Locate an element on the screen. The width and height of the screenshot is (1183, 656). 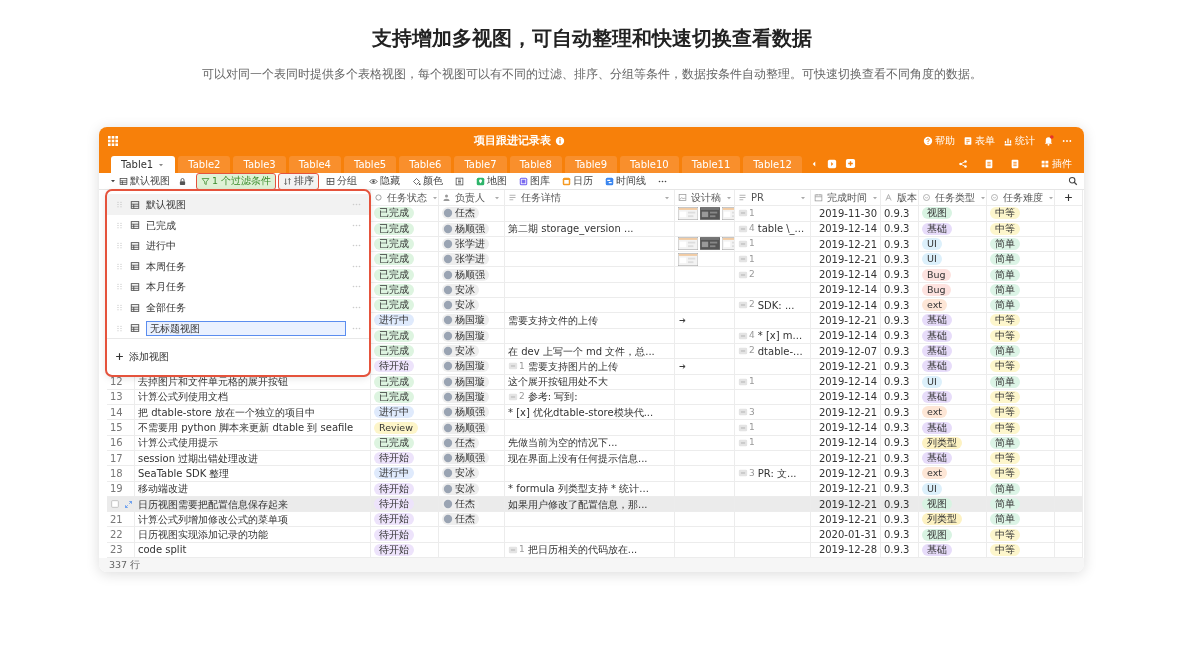
table-cell: 计算公式列增加修改公式的菜单项 is located at coordinates (253, 520).